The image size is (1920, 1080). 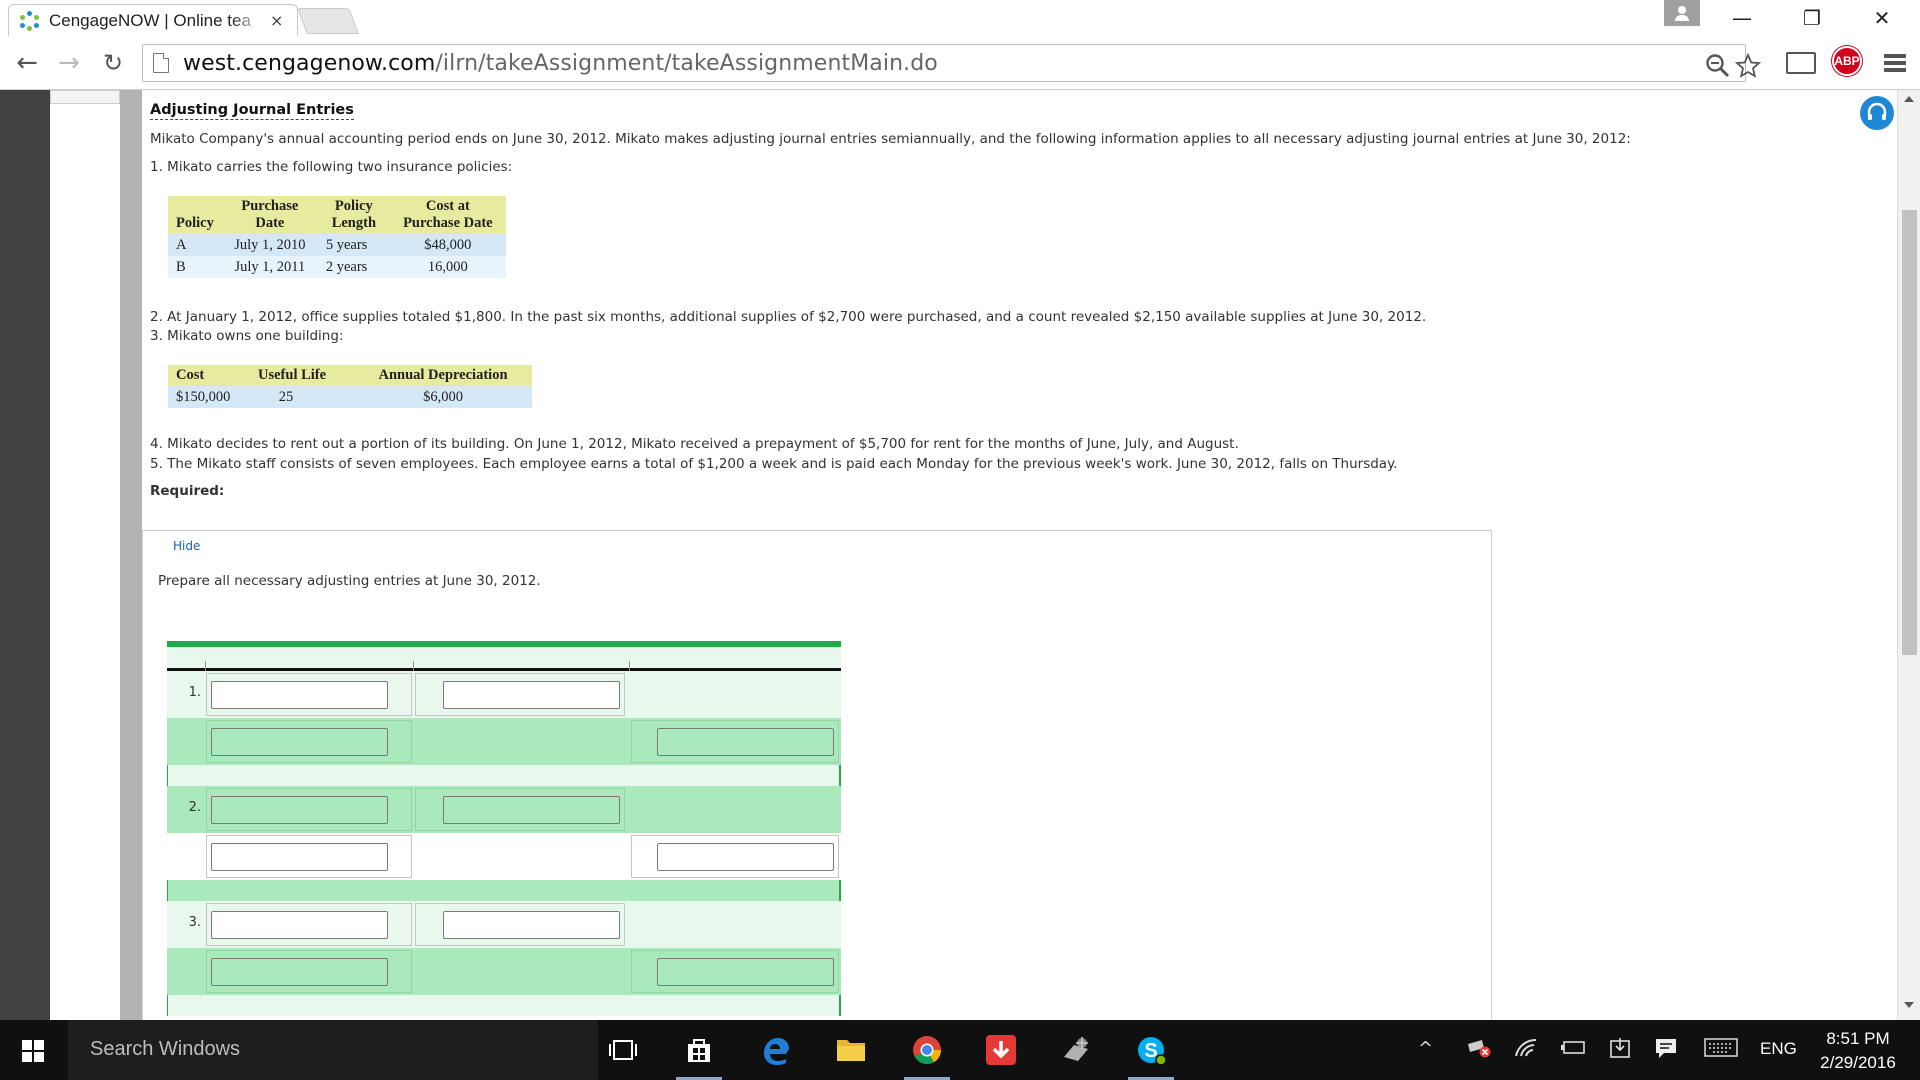 What do you see at coordinates (209, 375) in the screenshot?
I see `header-cost: Cost` at bounding box center [209, 375].